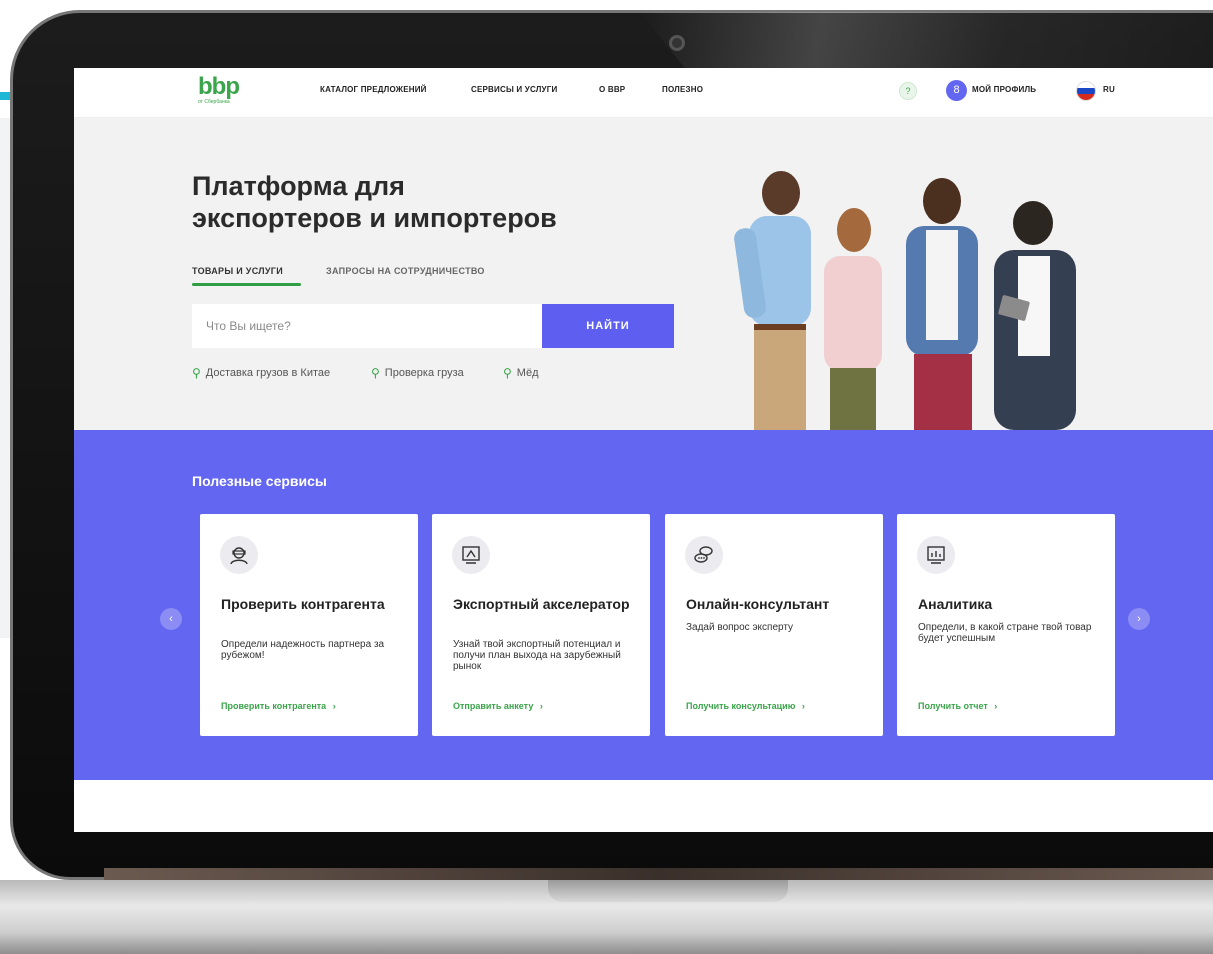 The width and height of the screenshot is (1213, 954). I want to click on card-title: Онлайн-консультант, so click(758, 604).